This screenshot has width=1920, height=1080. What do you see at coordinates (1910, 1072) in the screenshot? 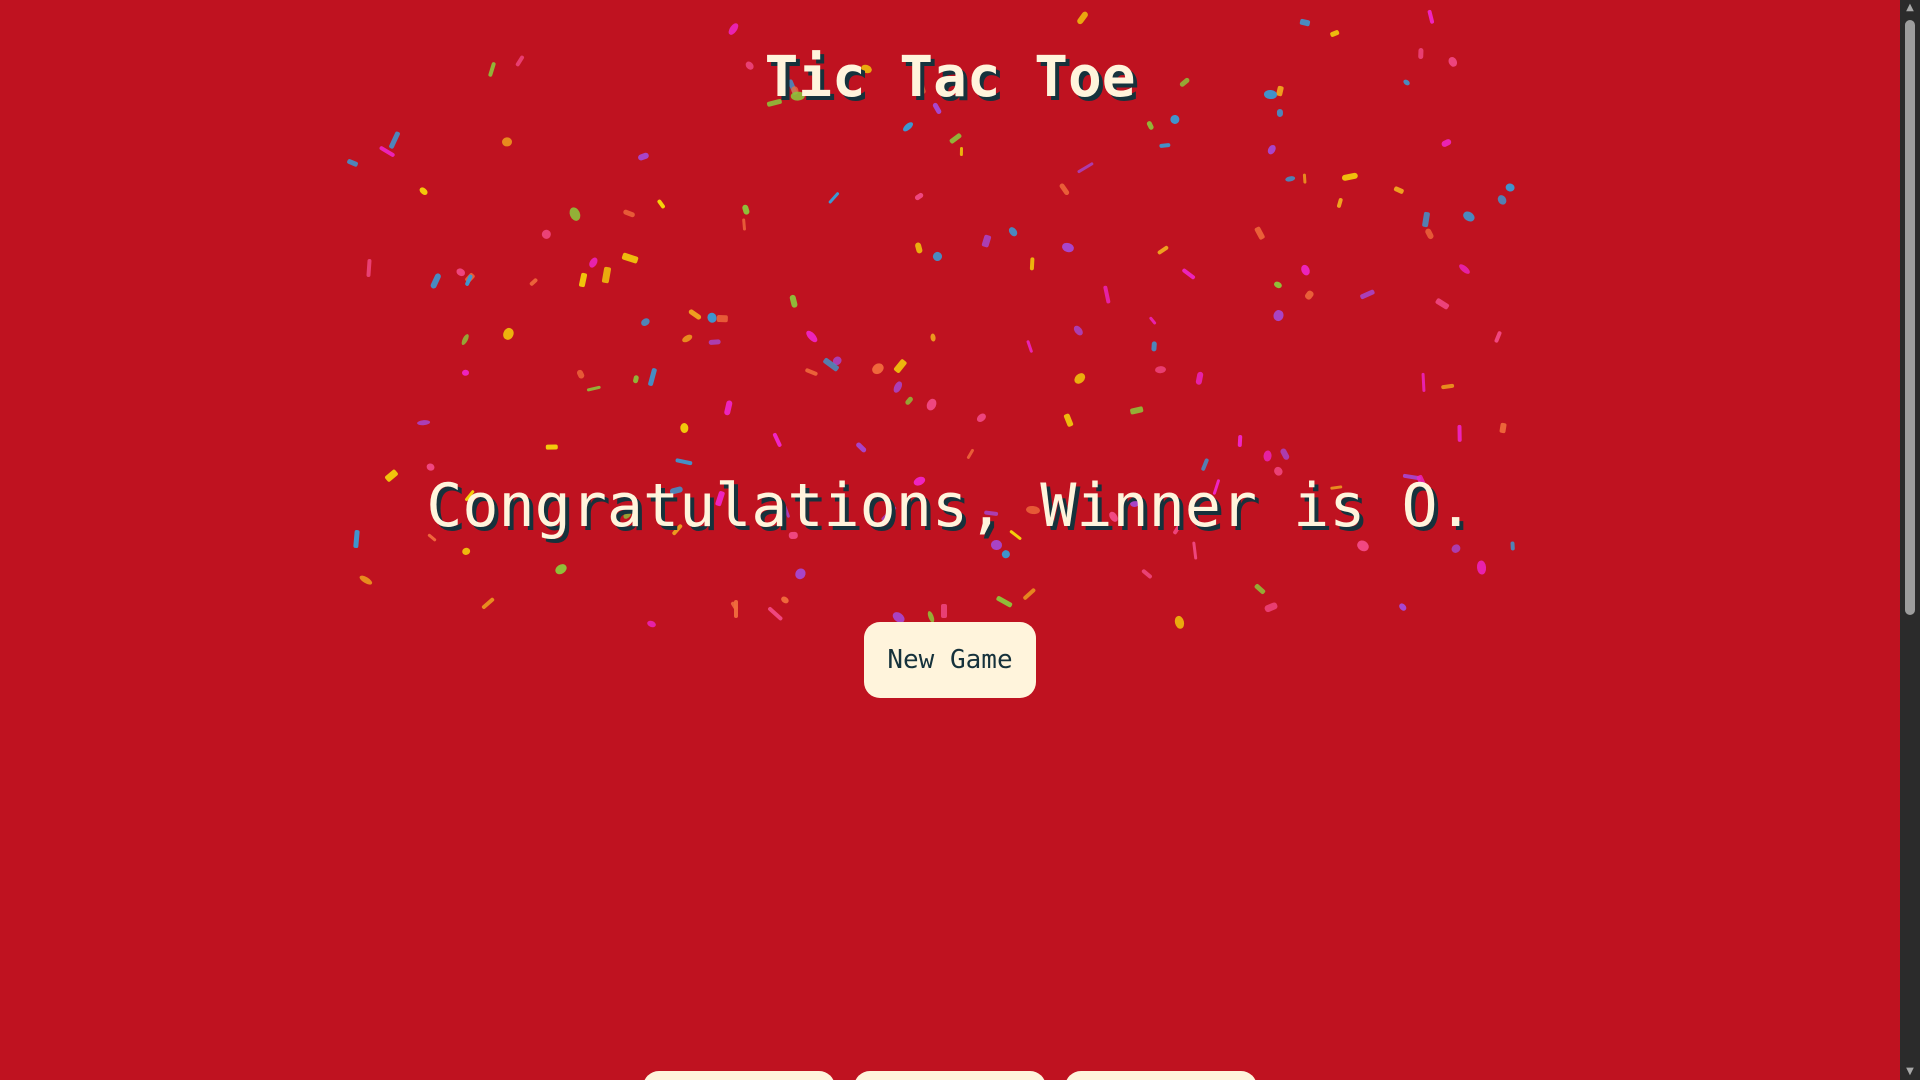
I see `scroll-down-arrow-icon: ▼` at bounding box center [1910, 1072].